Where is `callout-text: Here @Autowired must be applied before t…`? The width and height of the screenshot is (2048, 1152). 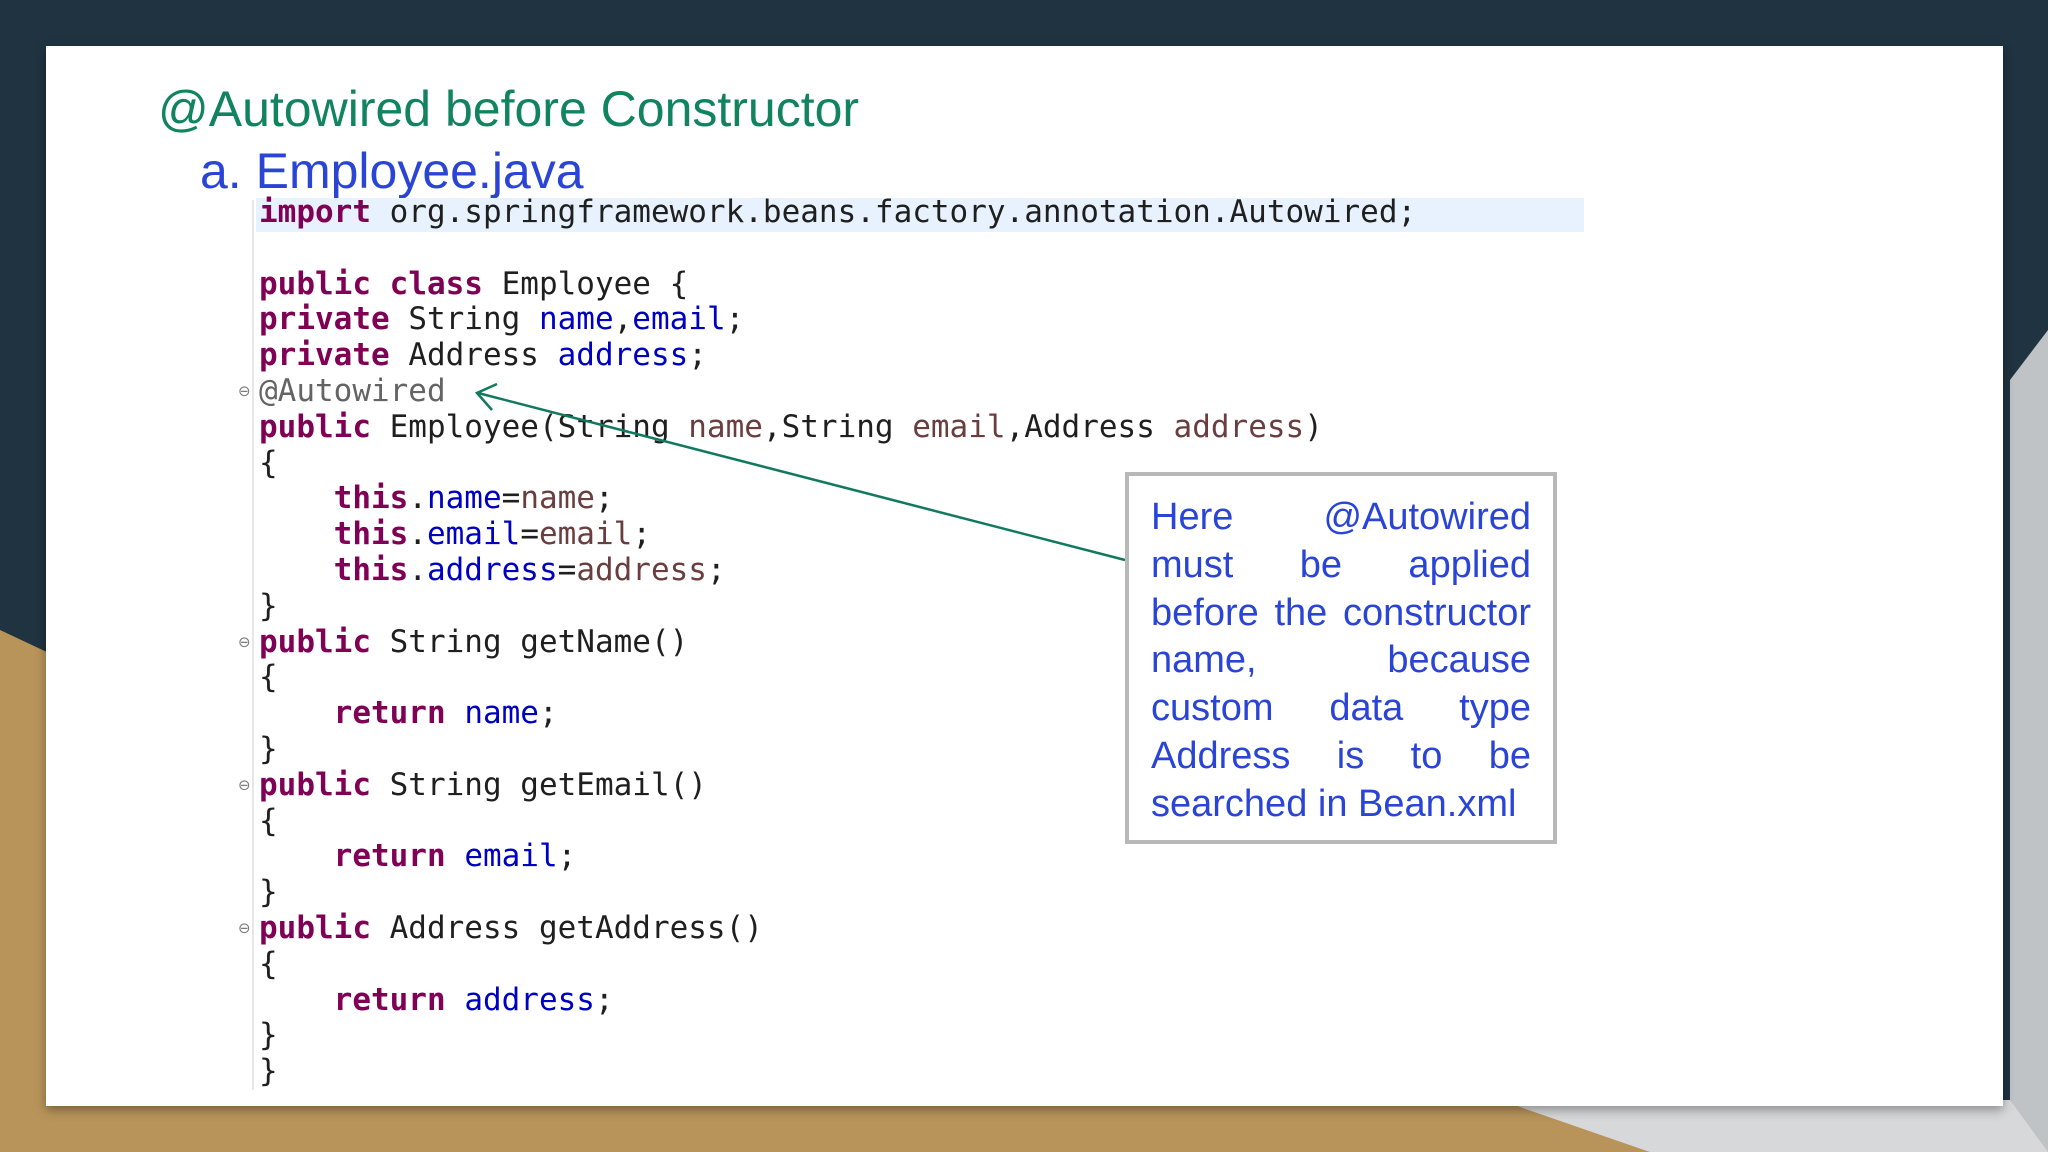
callout-text: Here @Autowired must be applied before t… is located at coordinates (1341, 660).